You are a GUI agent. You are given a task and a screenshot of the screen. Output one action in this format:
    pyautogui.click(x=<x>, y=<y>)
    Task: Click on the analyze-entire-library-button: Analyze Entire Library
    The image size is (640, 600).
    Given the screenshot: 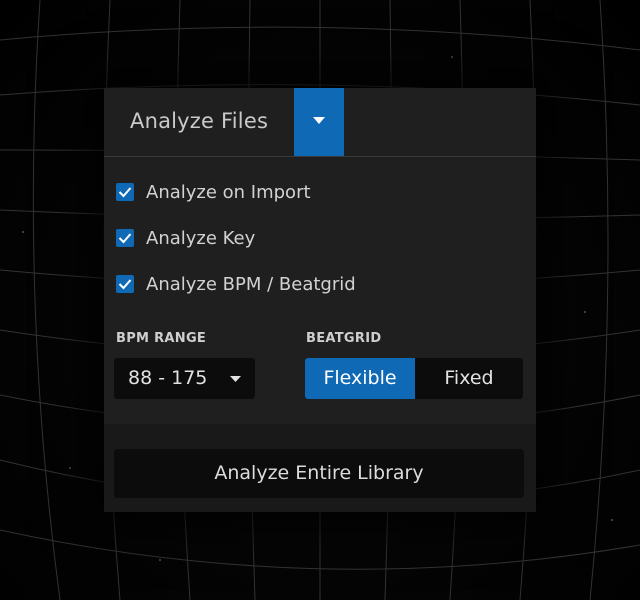 What is the action you would take?
    pyautogui.click(x=319, y=473)
    